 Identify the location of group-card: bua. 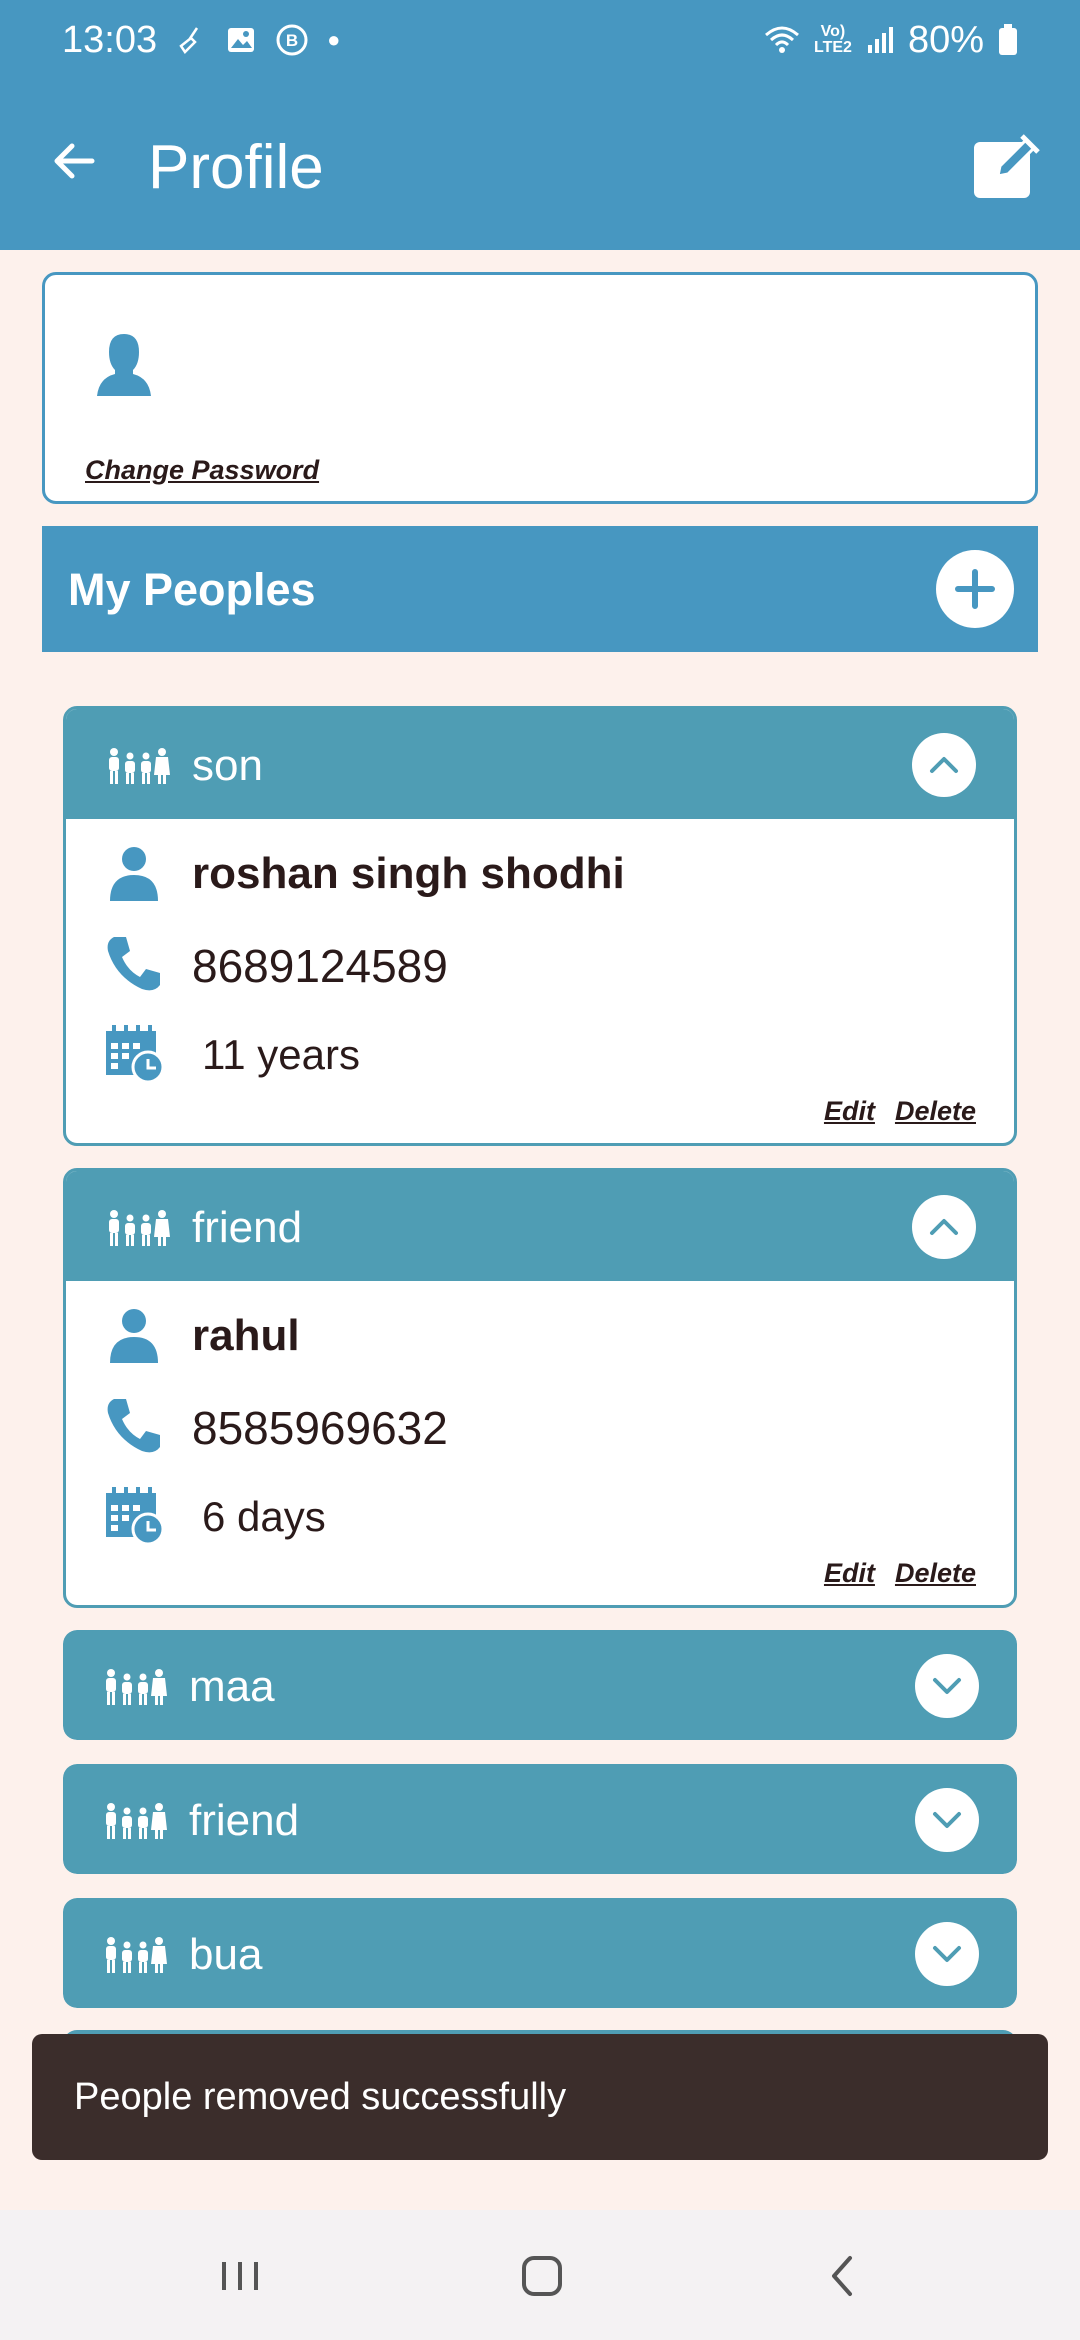
(540, 1953).